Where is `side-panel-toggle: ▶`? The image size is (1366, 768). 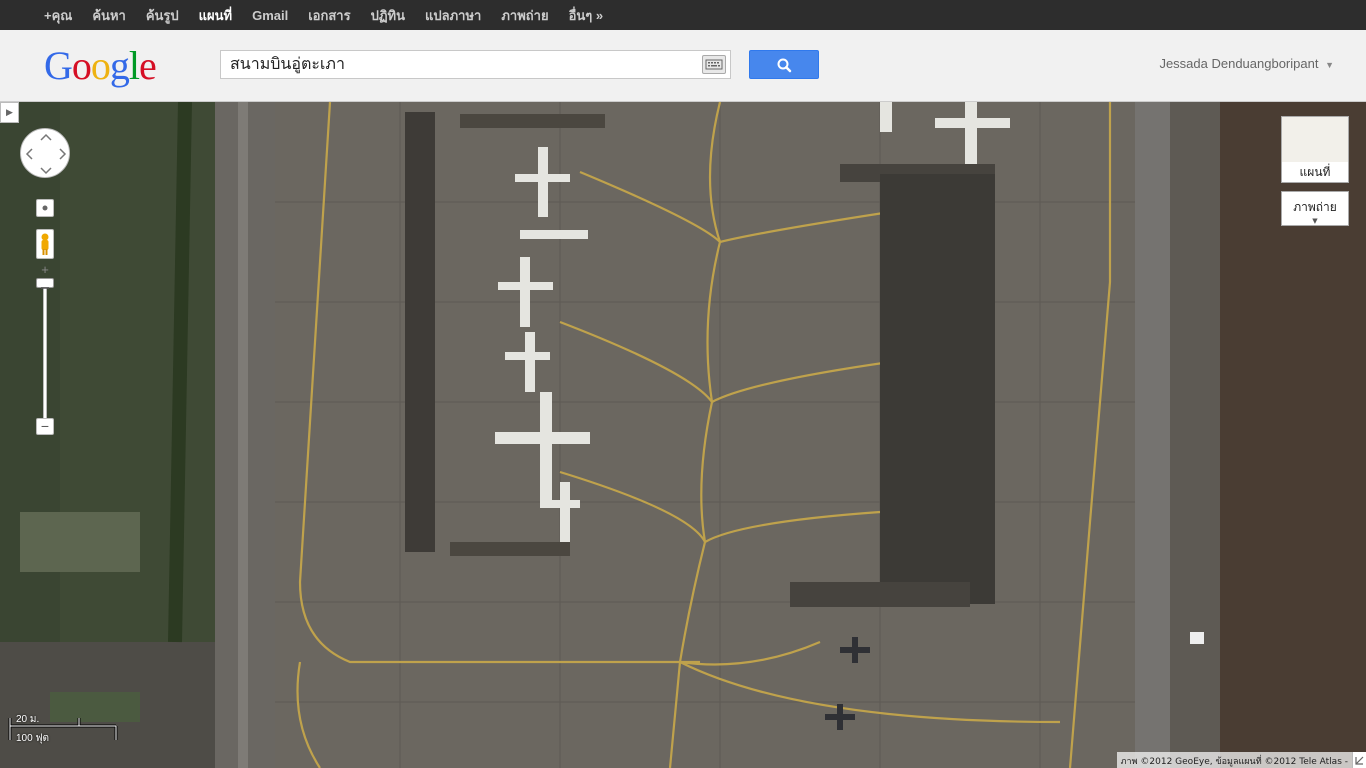 side-panel-toggle: ▶ is located at coordinates (9, 112).